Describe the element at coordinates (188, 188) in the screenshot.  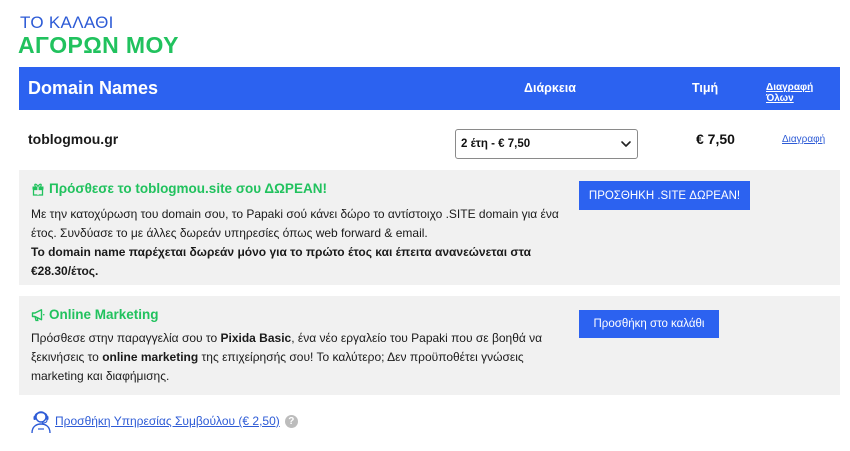
I see `promo-site-title-text: Πρόσθεσε το toblogmou.site σου ΔΩΡΕΑΝ!` at that location.